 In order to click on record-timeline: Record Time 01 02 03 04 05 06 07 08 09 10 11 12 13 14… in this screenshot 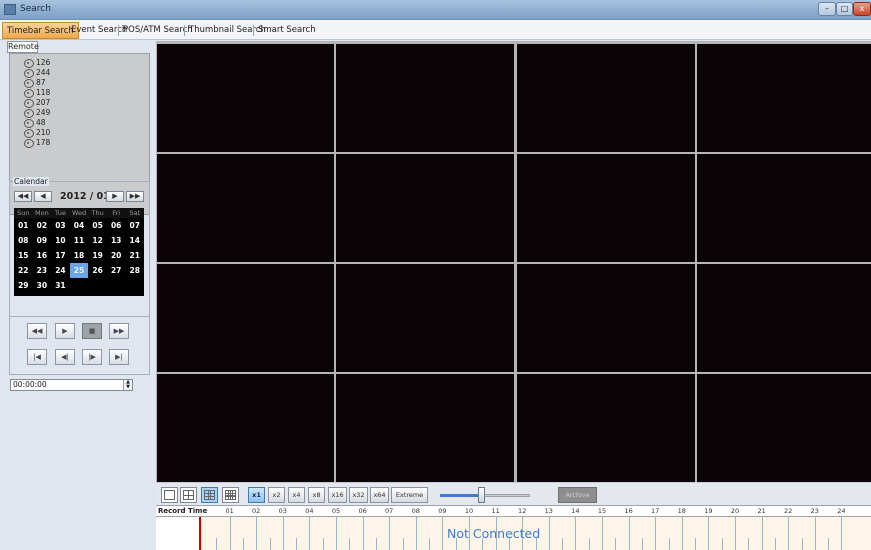, I will do `click(513, 527)`.